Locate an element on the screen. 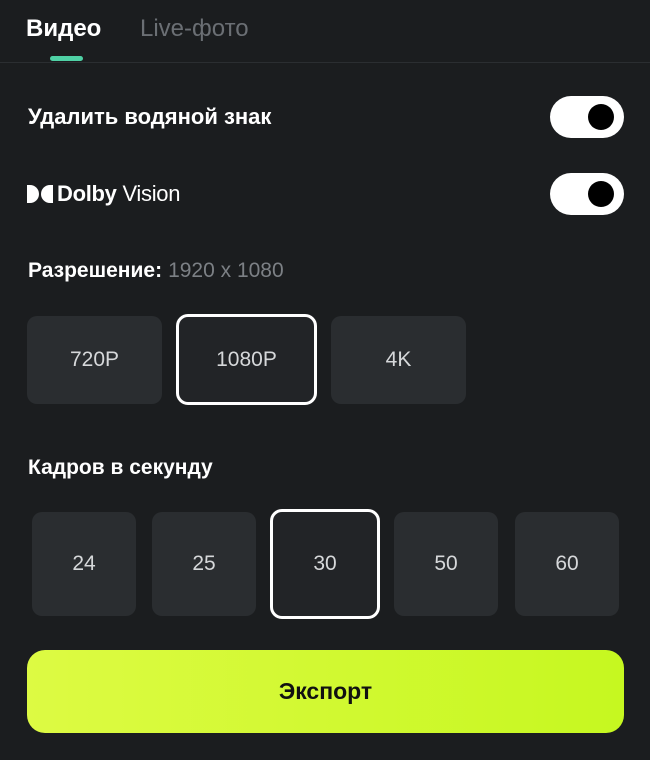 The height and width of the screenshot is (760, 650). resolution-option-4k: 4K is located at coordinates (398, 360).